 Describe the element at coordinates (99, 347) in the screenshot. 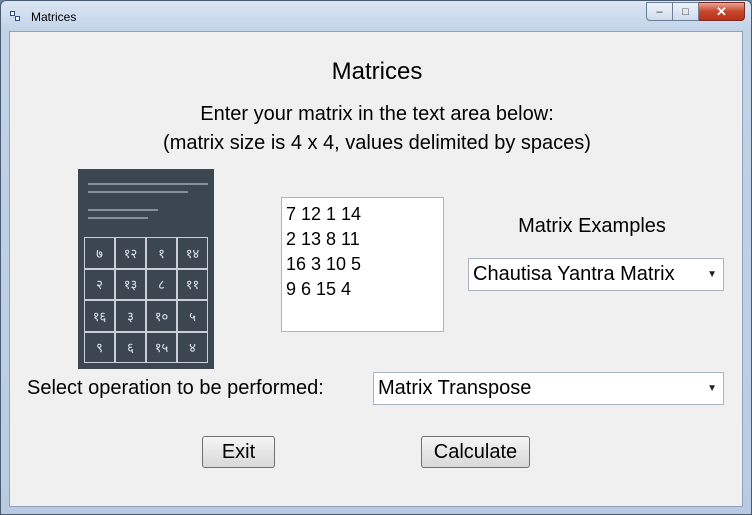

I see `yantra-cell: ९` at that location.